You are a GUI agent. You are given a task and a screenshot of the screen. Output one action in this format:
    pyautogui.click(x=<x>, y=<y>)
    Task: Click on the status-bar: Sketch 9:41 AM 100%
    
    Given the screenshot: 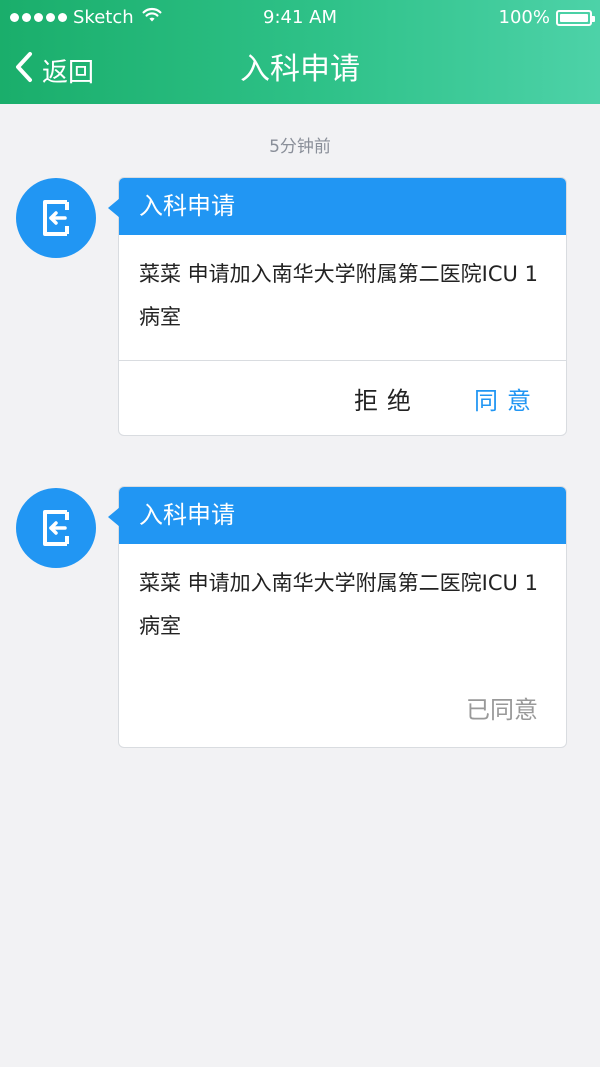 What is the action you would take?
    pyautogui.click(x=300, y=18)
    